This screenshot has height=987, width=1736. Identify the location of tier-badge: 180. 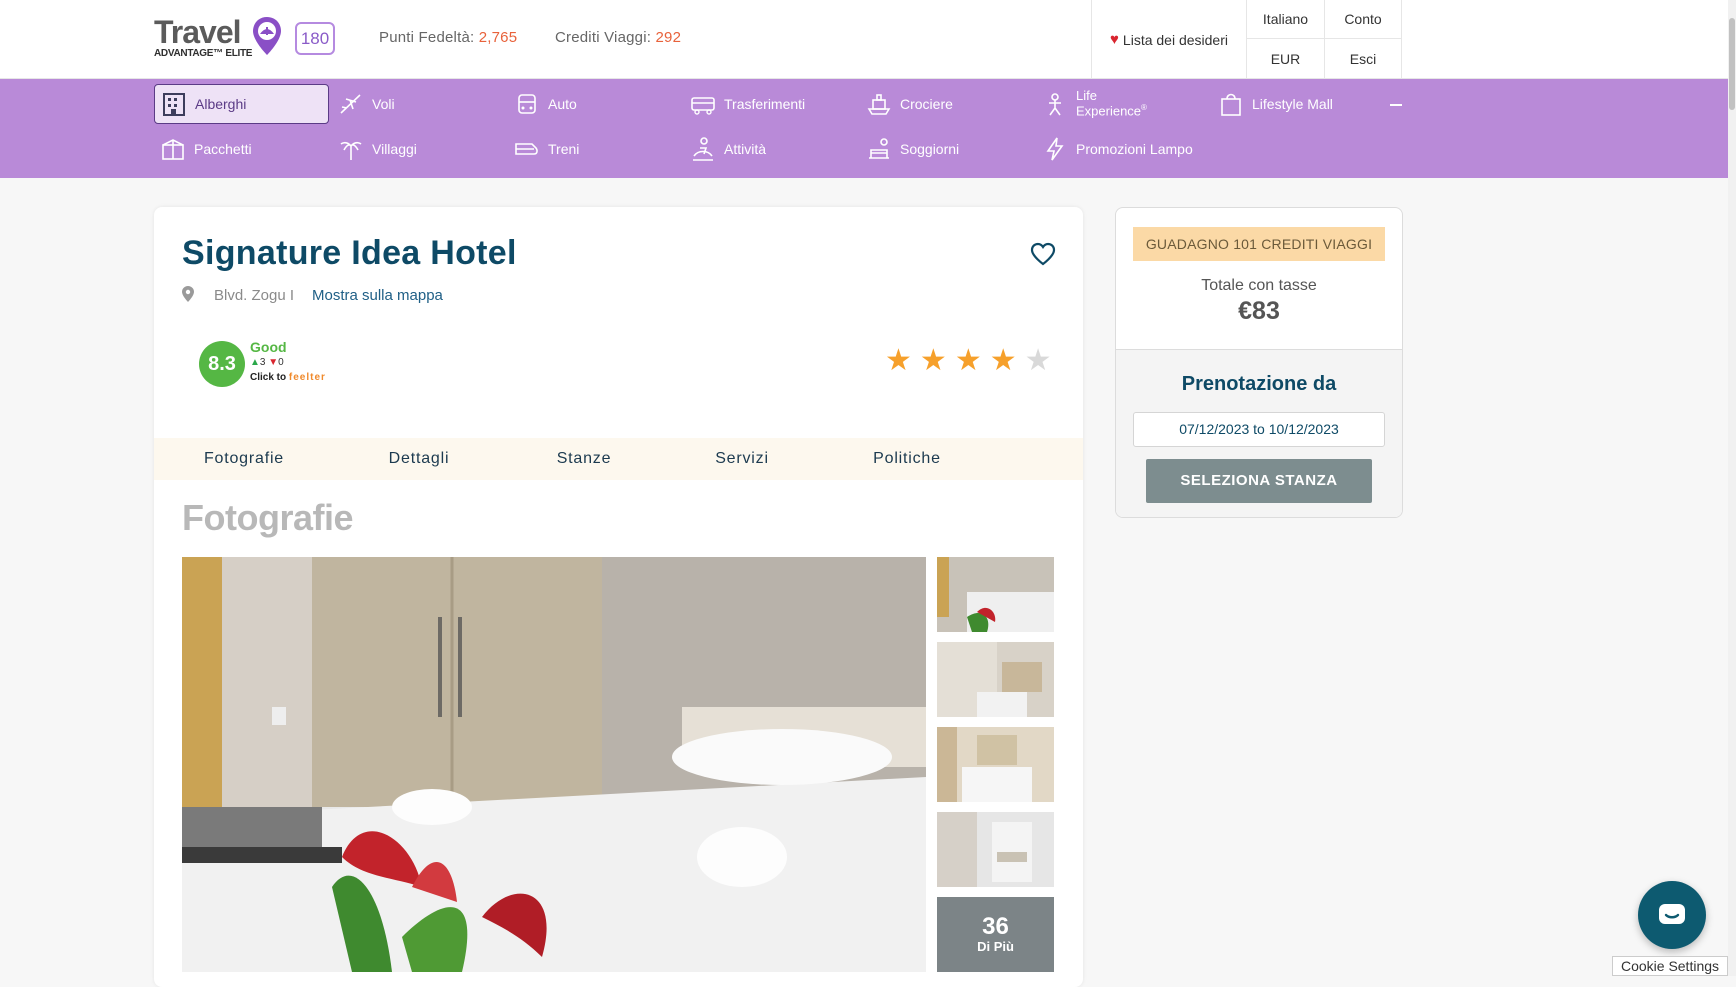
(315, 38).